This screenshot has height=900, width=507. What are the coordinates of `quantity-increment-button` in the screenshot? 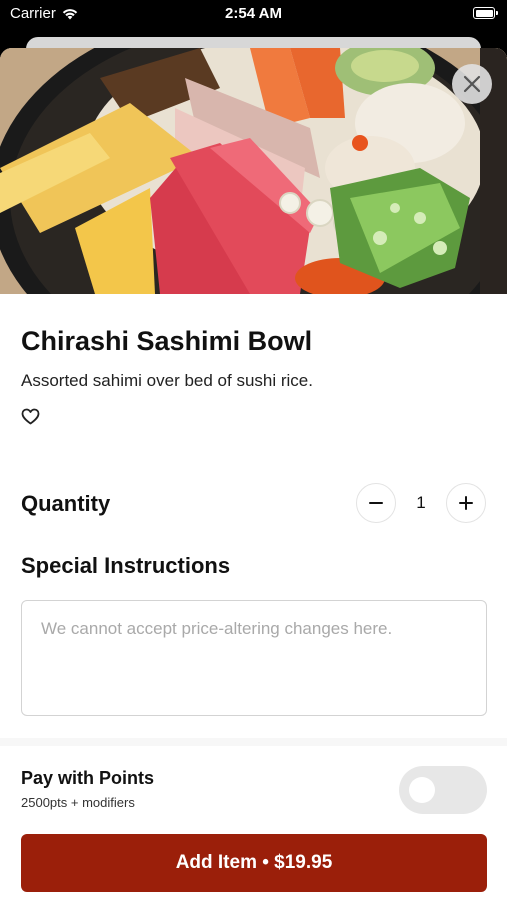 It's located at (466, 503).